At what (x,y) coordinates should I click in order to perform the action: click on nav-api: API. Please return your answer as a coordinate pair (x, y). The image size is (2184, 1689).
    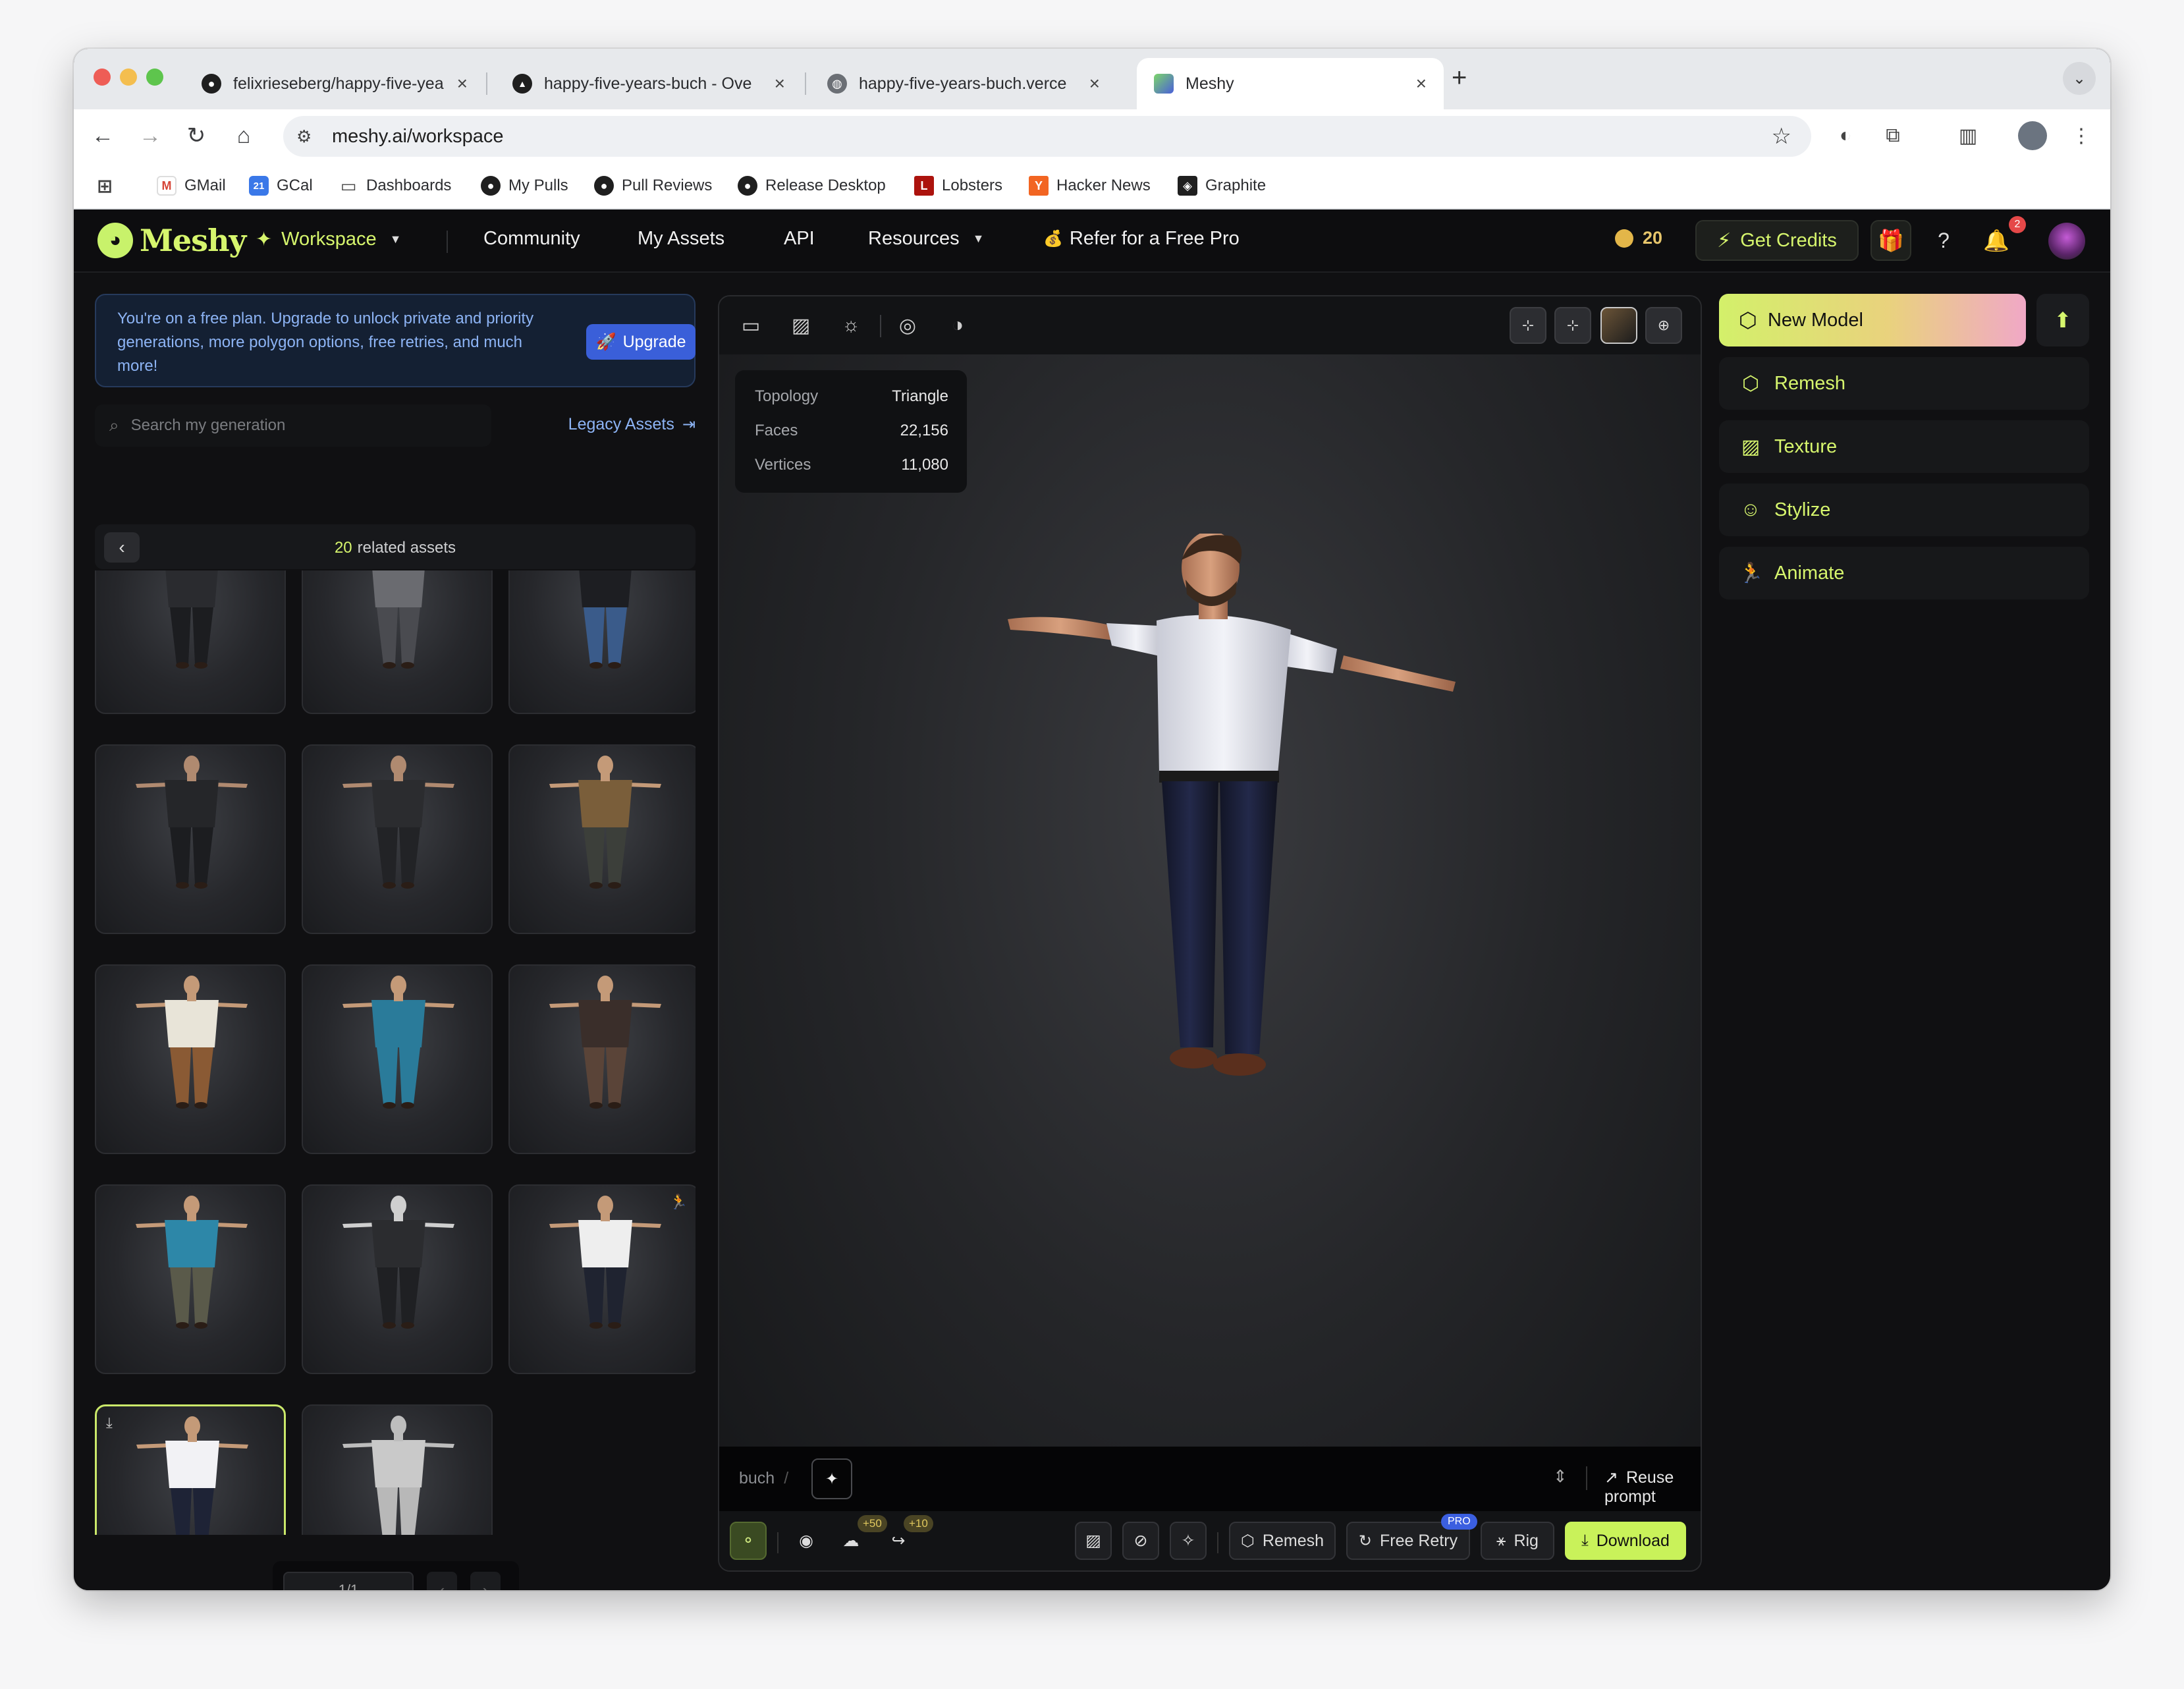
    Looking at the image, I should click on (799, 239).